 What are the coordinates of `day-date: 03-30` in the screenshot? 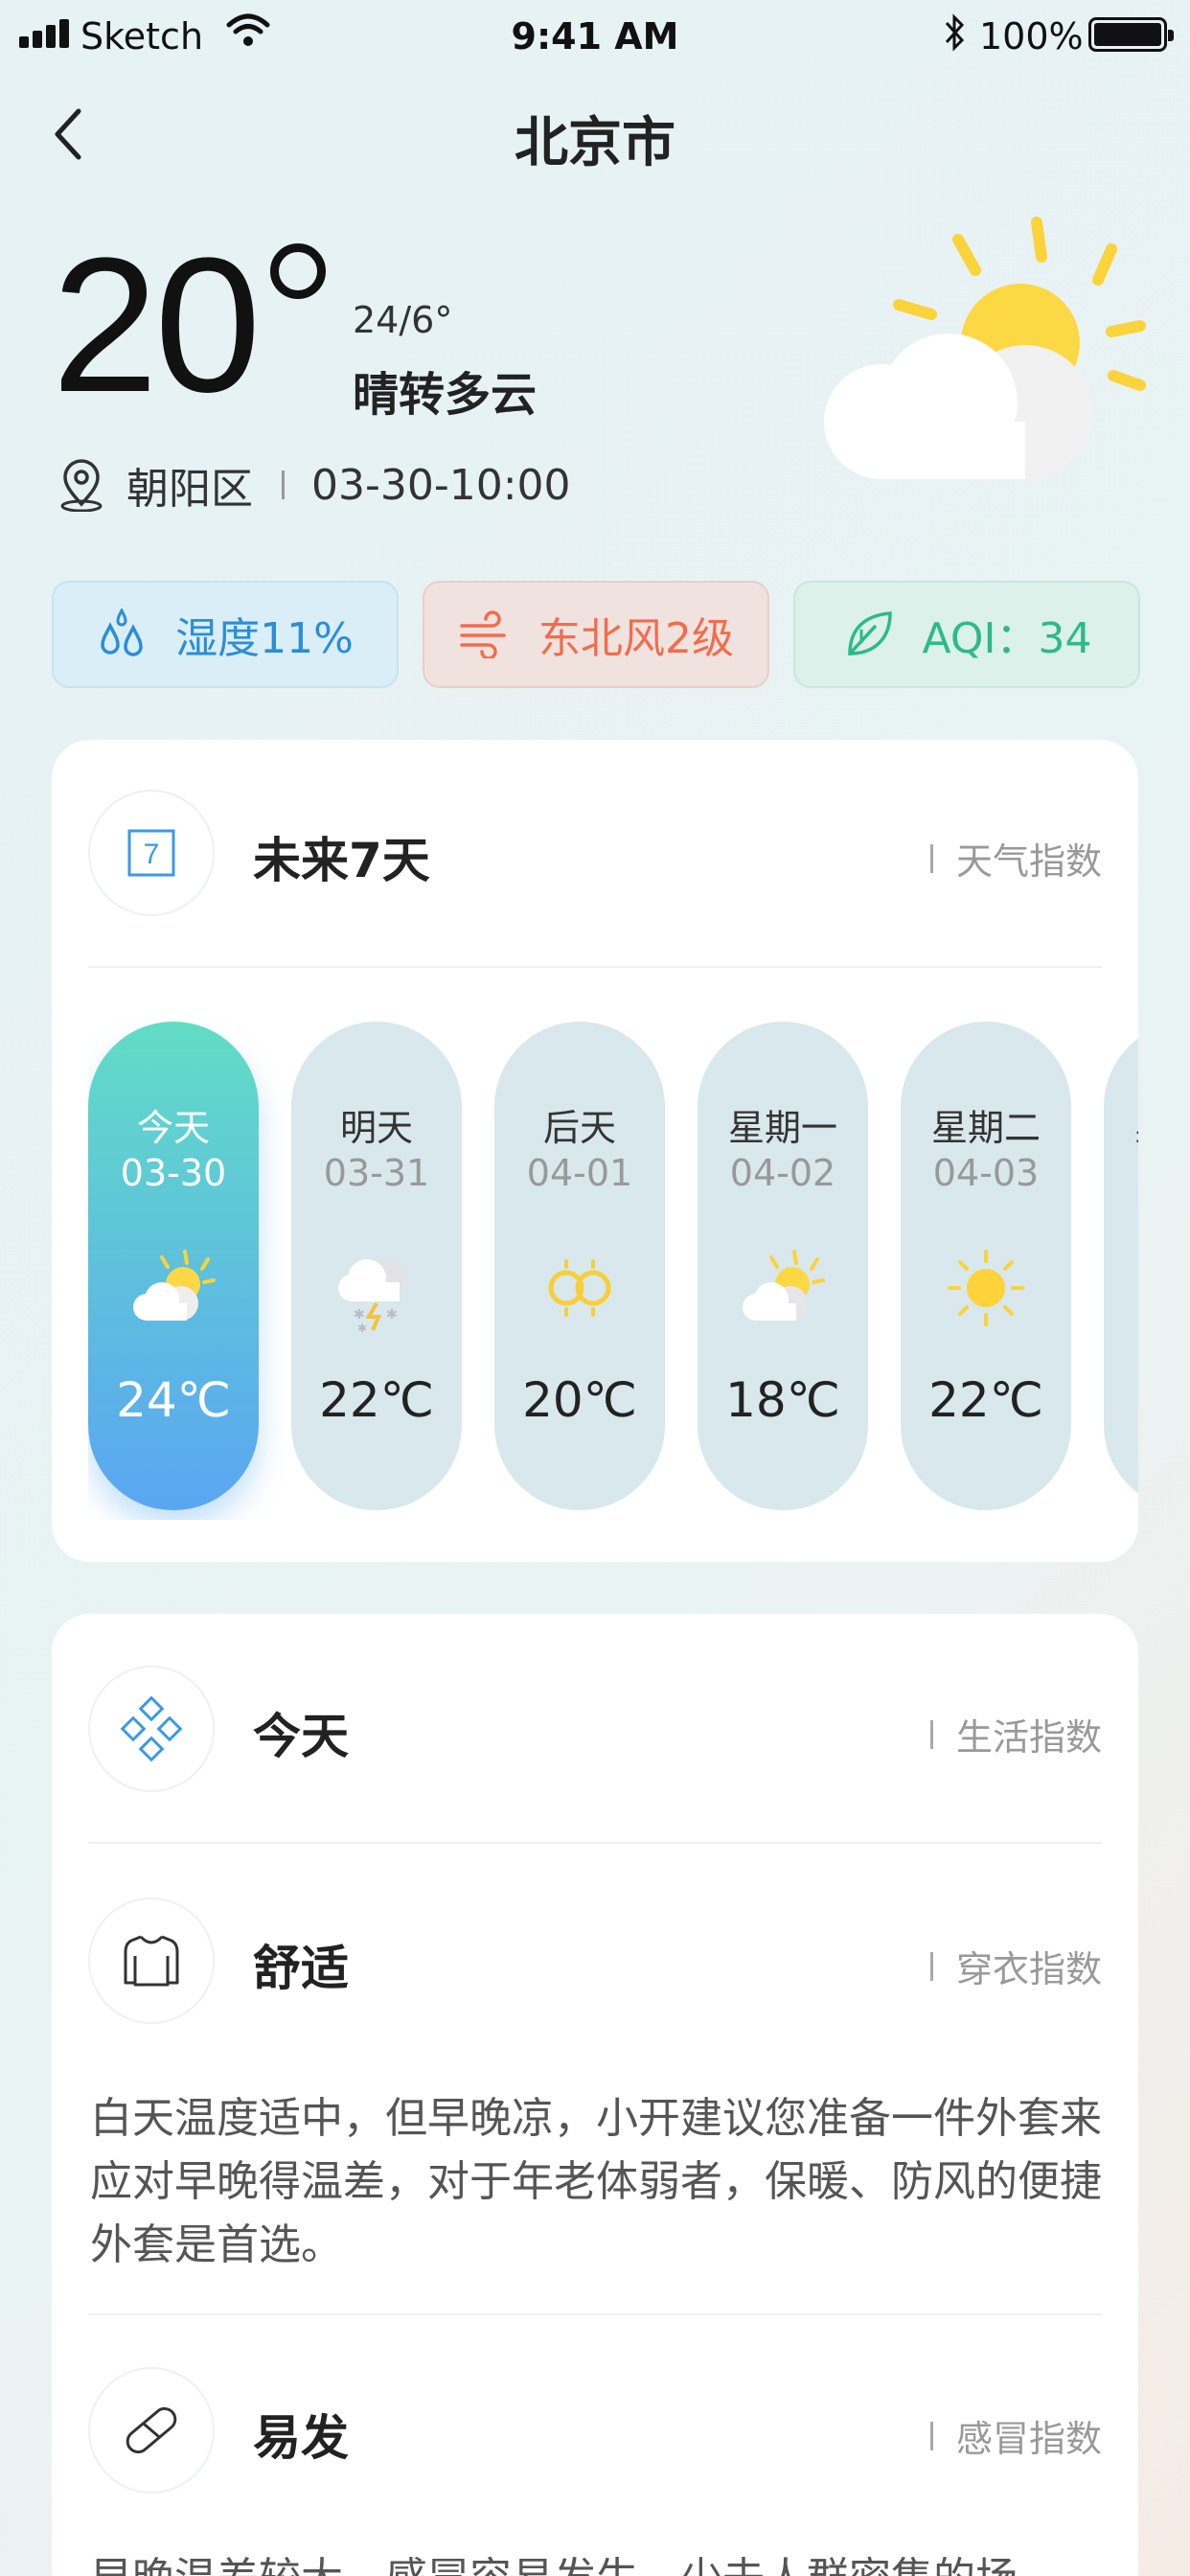 It's located at (174, 1173).